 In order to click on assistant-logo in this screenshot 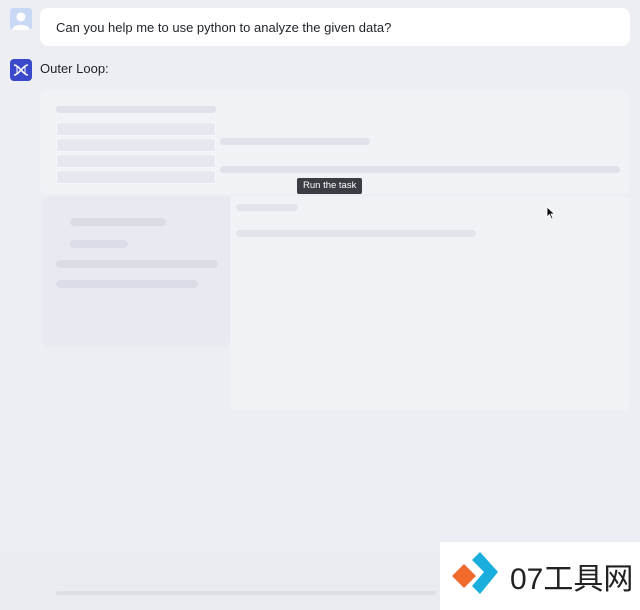, I will do `click(21, 70)`.